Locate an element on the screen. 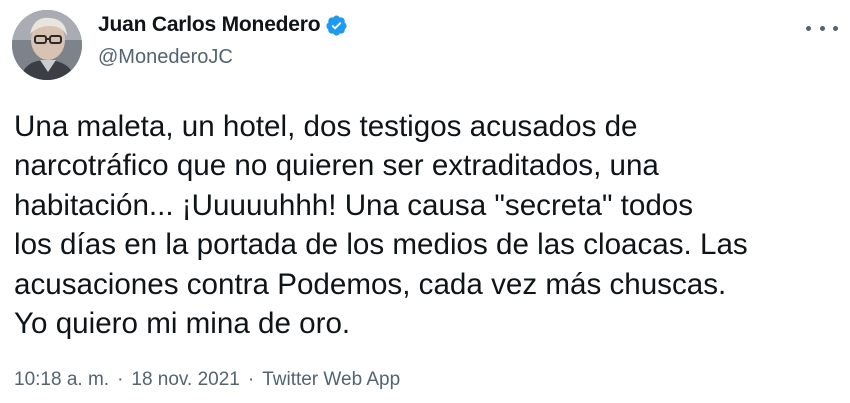  verified-badge-icon is located at coordinates (336, 25).